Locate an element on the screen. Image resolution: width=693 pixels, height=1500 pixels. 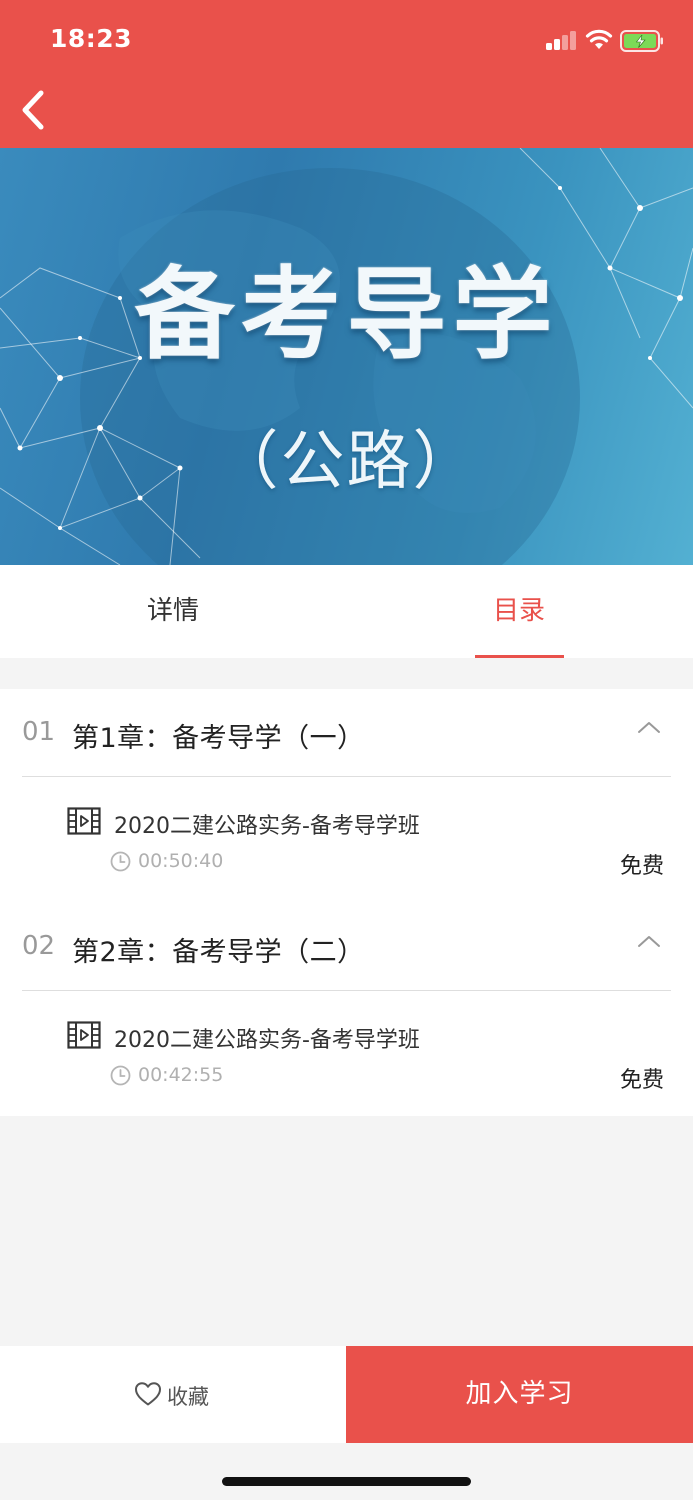
lesson-item: 2020二建公路实务-备考导学班 00:42:55 免费 is located at coordinates (346, 1053).